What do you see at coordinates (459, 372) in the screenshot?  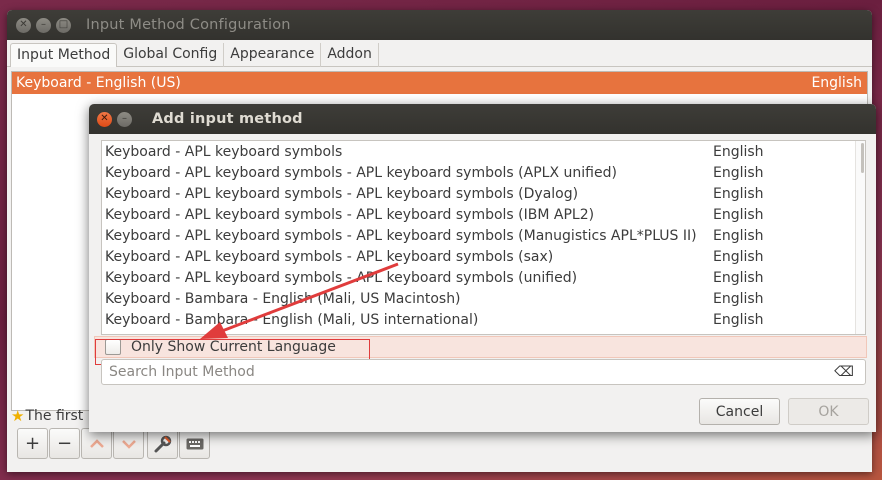 I see `search-input` at bounding box center [459, 372].